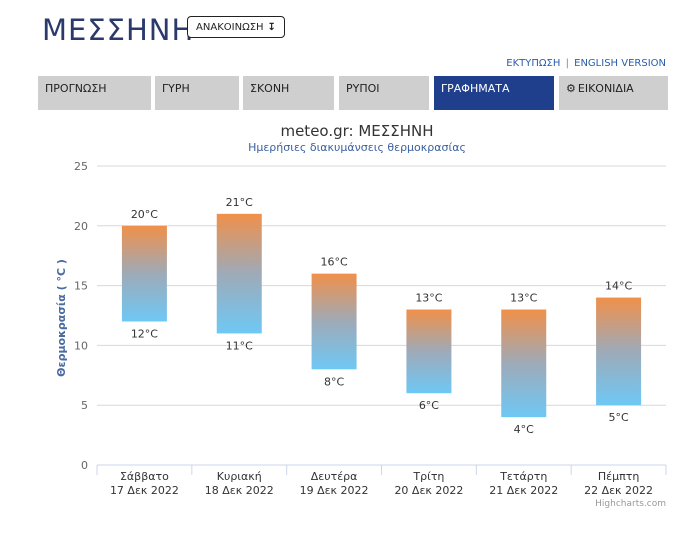  Describe the element at coordinates (144, 214) in the screenshot. I see `high-temp-label: 20°C` at that location.